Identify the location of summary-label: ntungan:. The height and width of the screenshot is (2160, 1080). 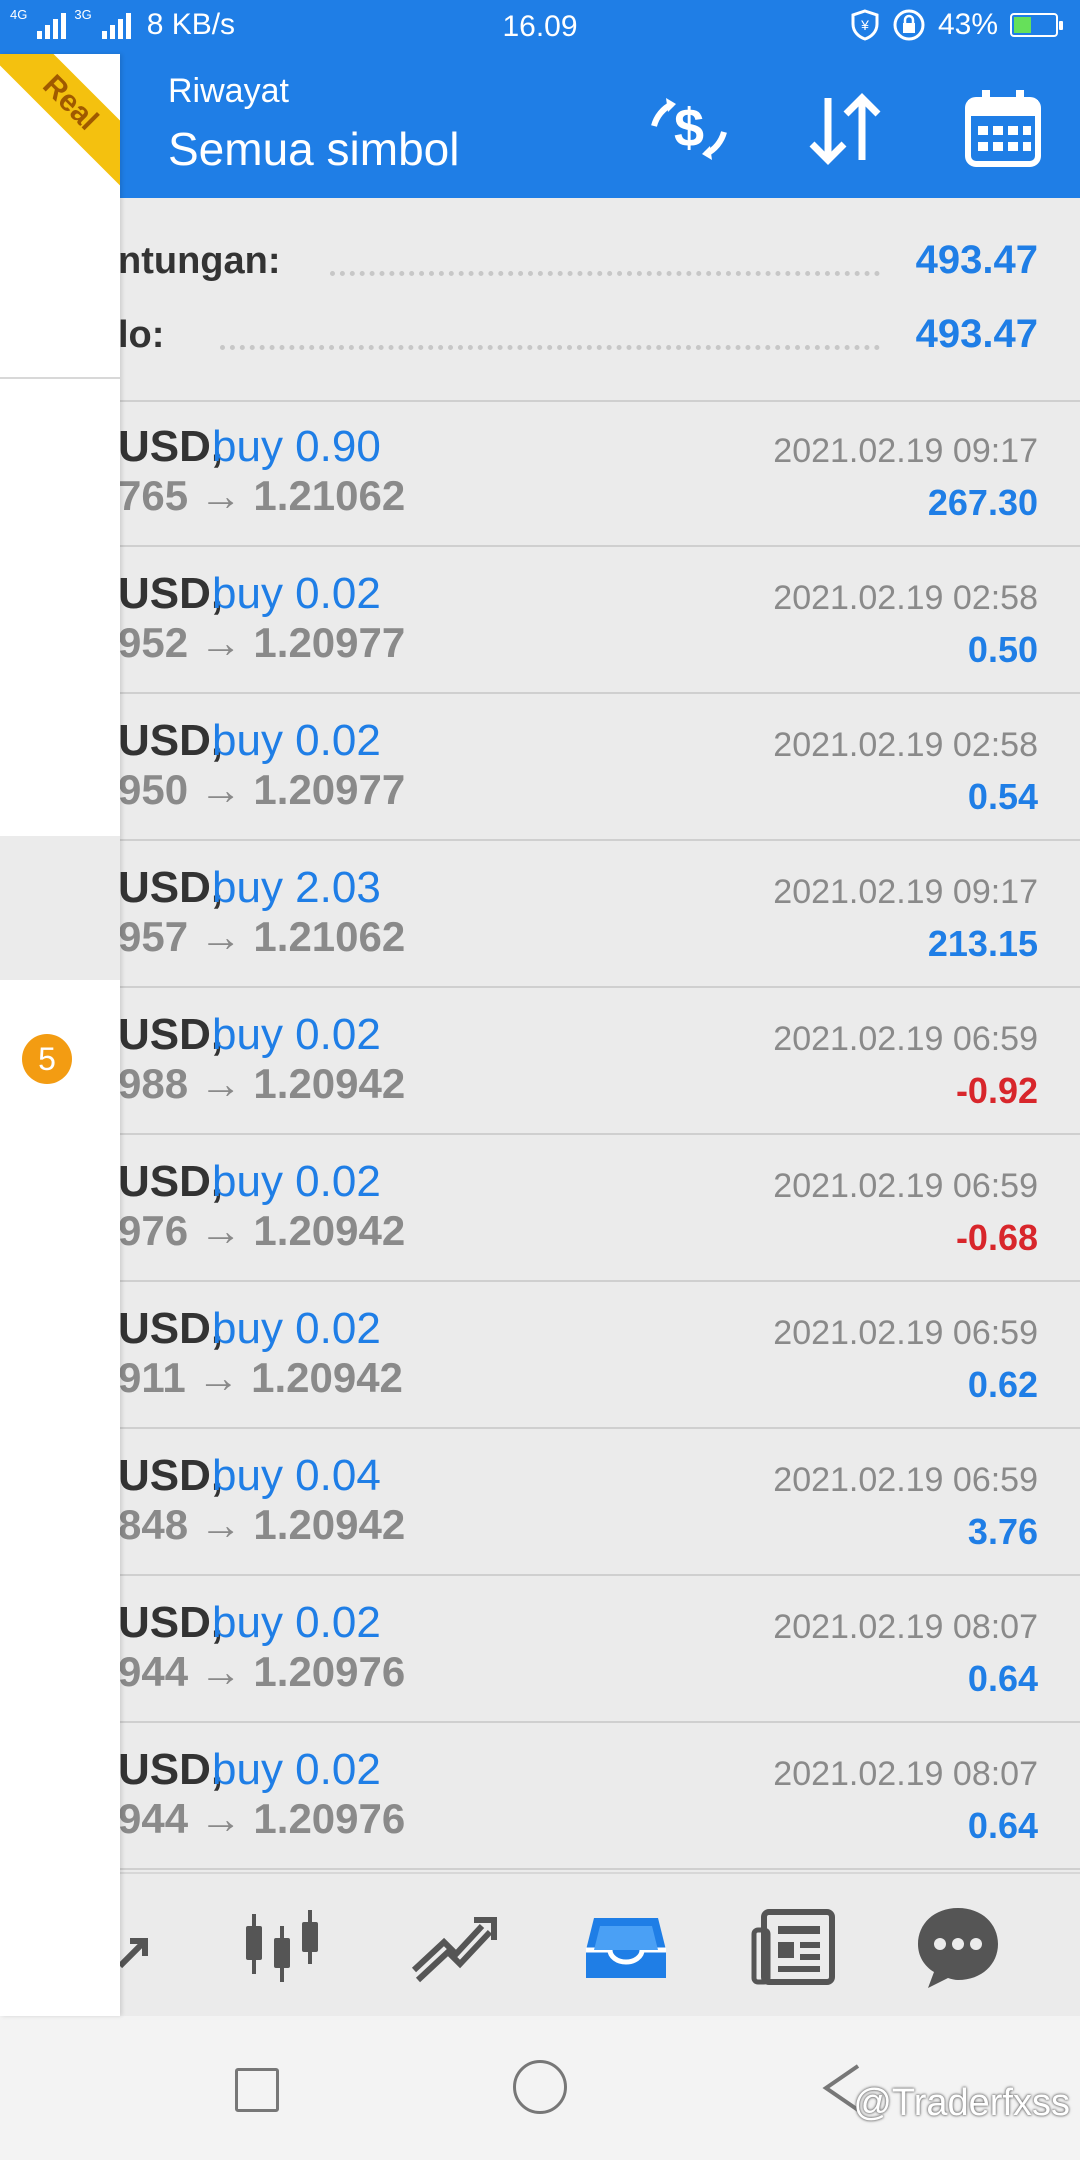
(199, 261).